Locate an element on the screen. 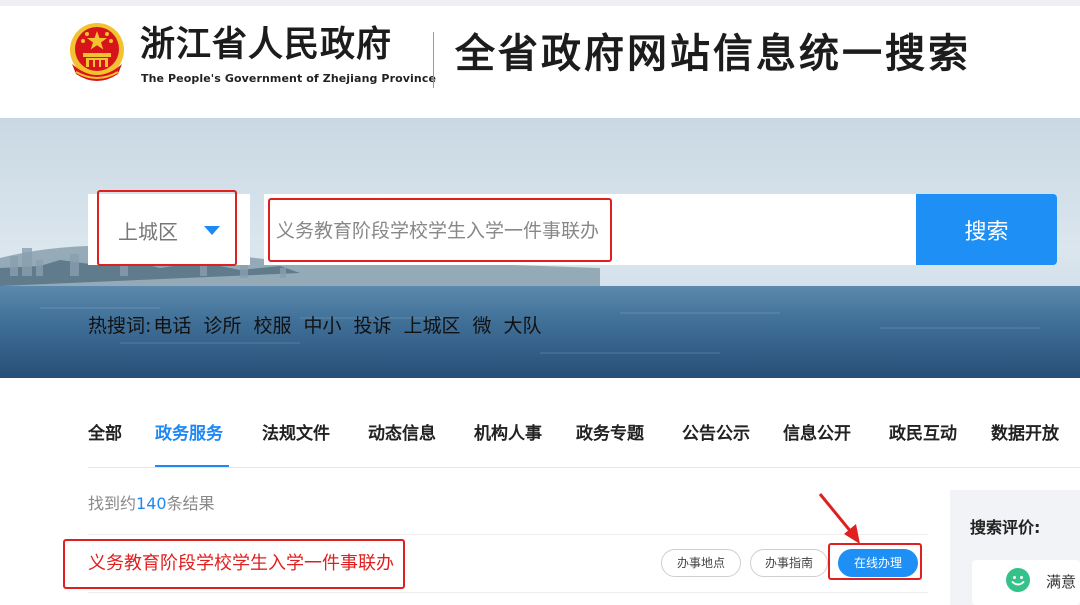 Image resolution: width=1080 pixels, height=605 pixels. hot-word: 中小 is located at coordinates (322, 324).